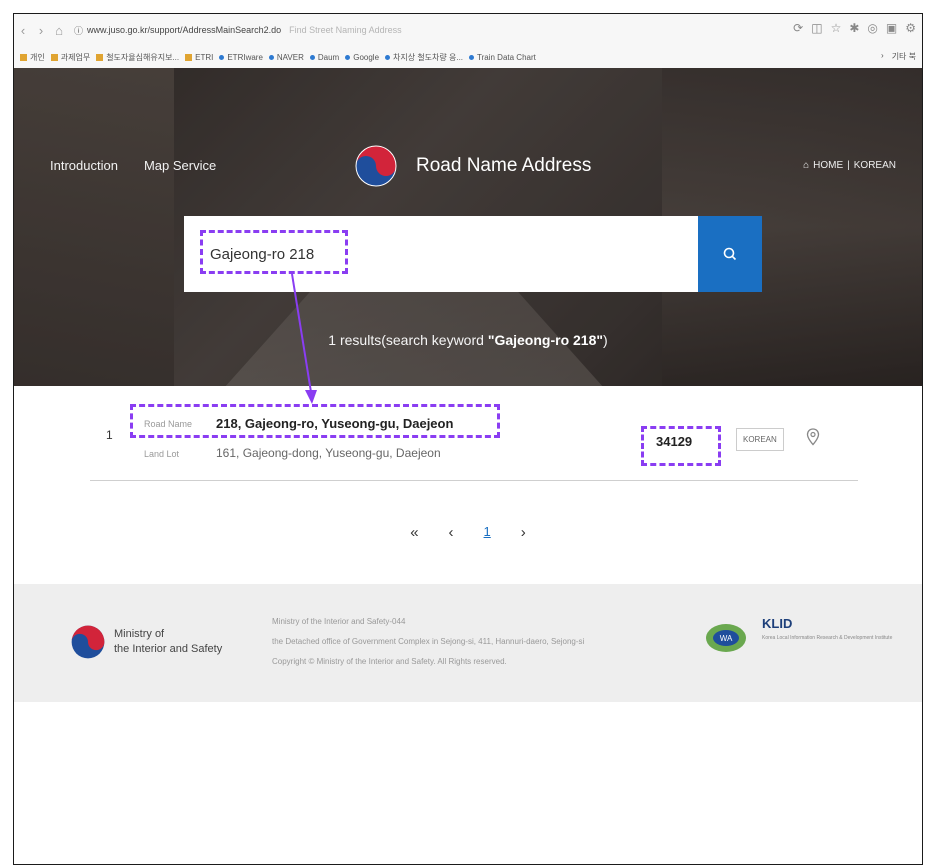  I want to click on ministry-name-line1: Ministry of, so click(139, 634).